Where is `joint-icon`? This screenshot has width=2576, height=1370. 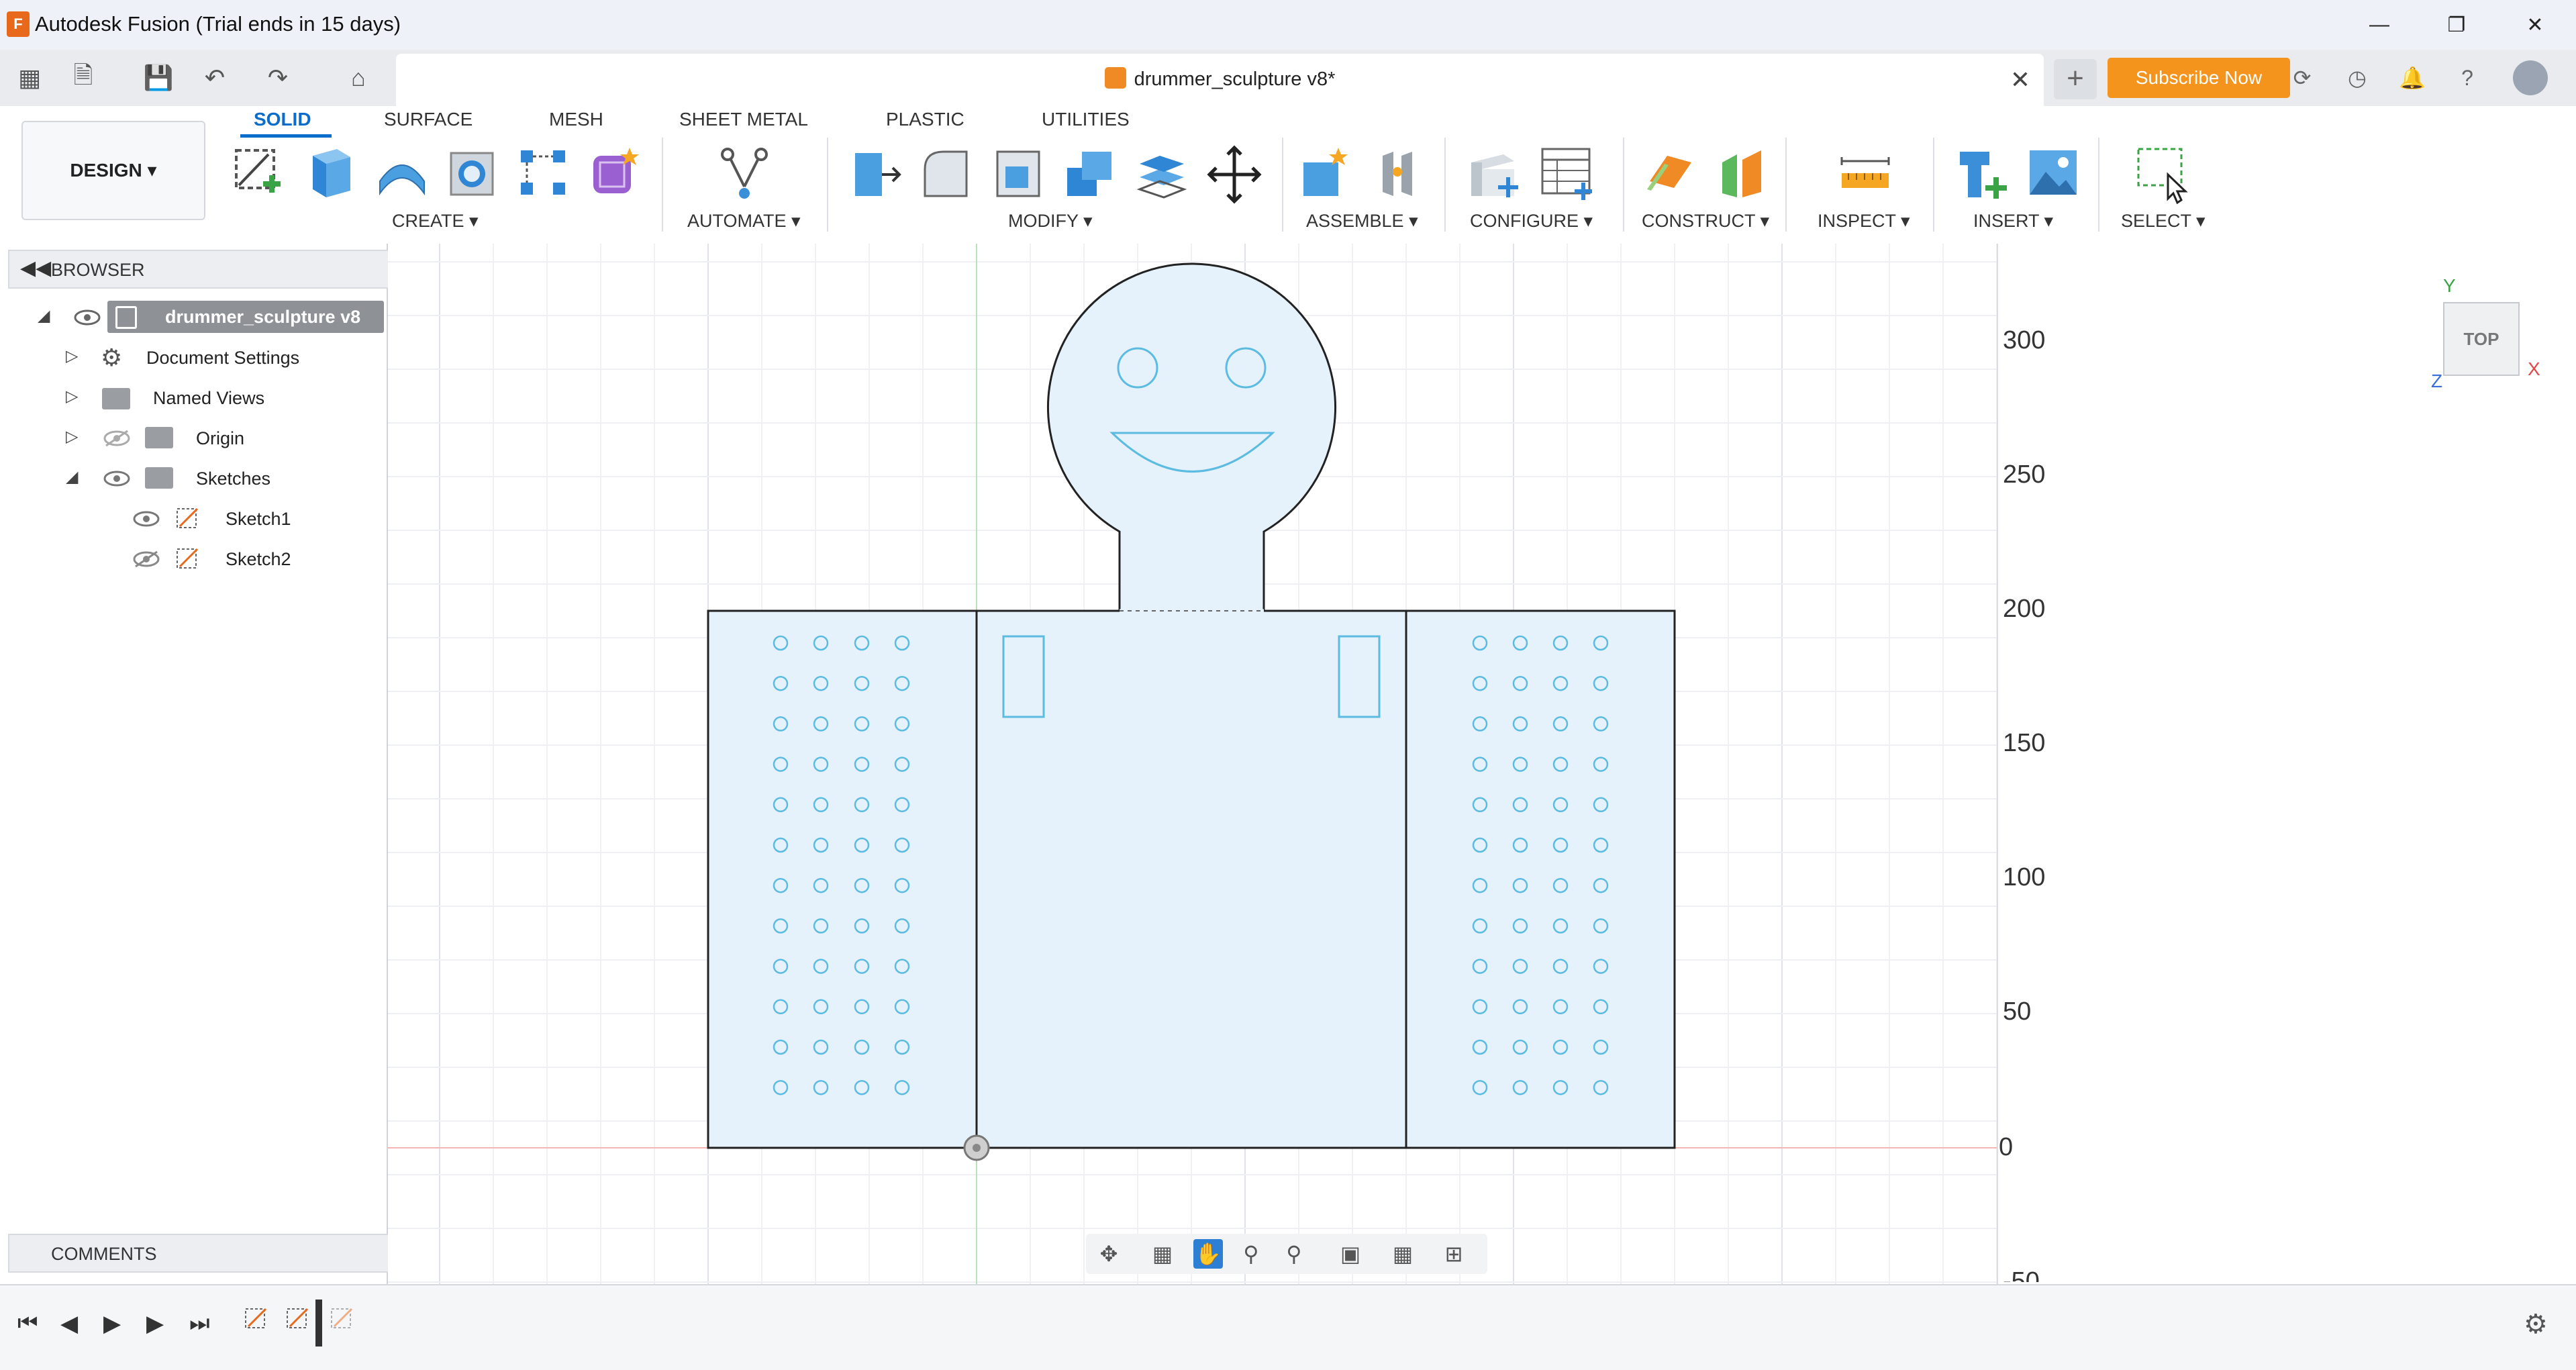 joint-icon is located at coordinates (1398, 174).